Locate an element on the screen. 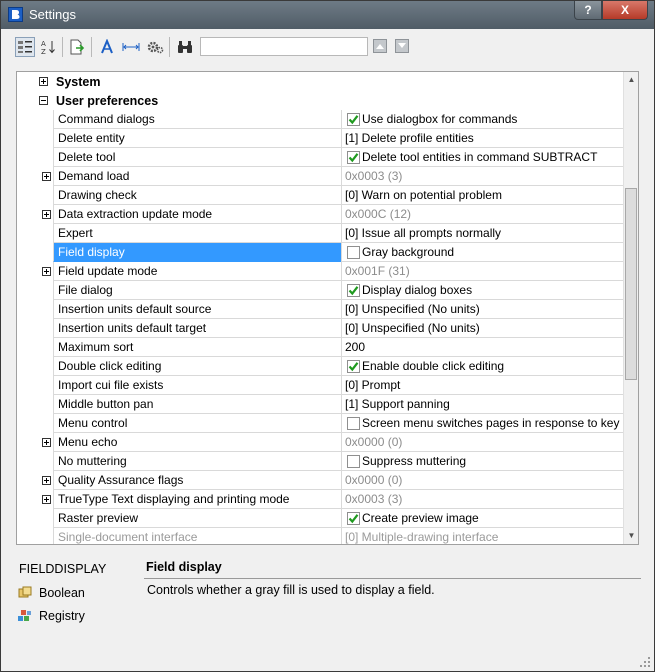 The image size is (655, 672). property-value-cell: [1] Support panning is located at coordinates (482, 404).